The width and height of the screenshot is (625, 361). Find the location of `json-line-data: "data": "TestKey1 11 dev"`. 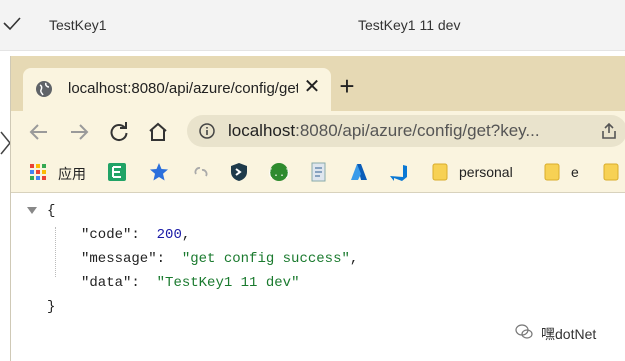

json-line-data: "data": "TestKey1 11 dev" is located at coordinates (190, 283).